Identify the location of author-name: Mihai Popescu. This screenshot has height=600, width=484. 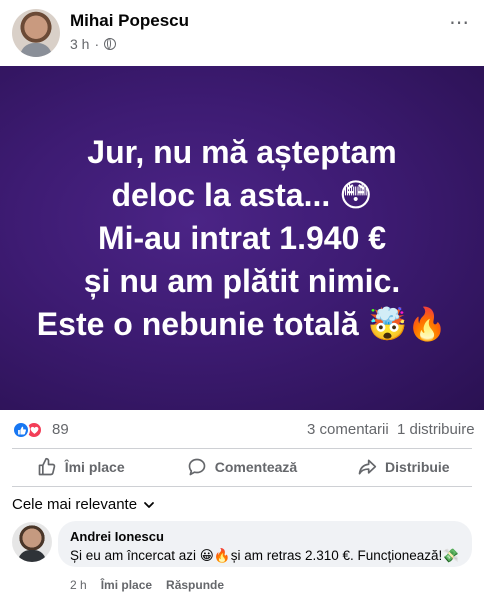
(129, 21).